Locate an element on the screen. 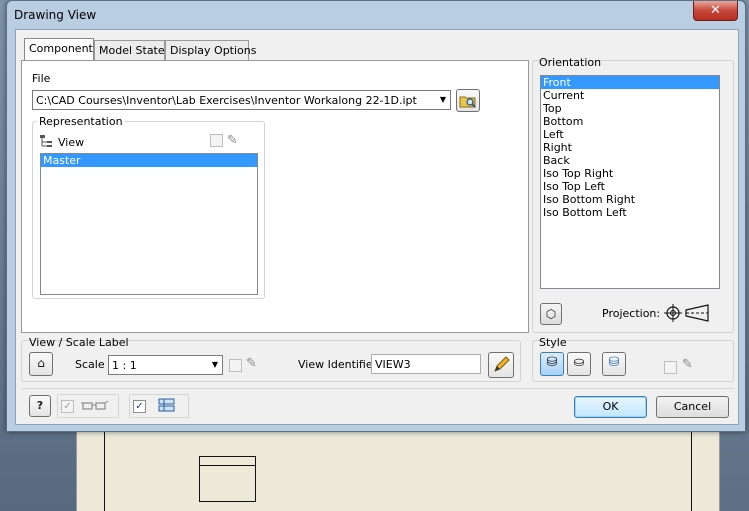 The image size is (749, 511). visibility-icon: ✎ is located at coordinates (251, 363).